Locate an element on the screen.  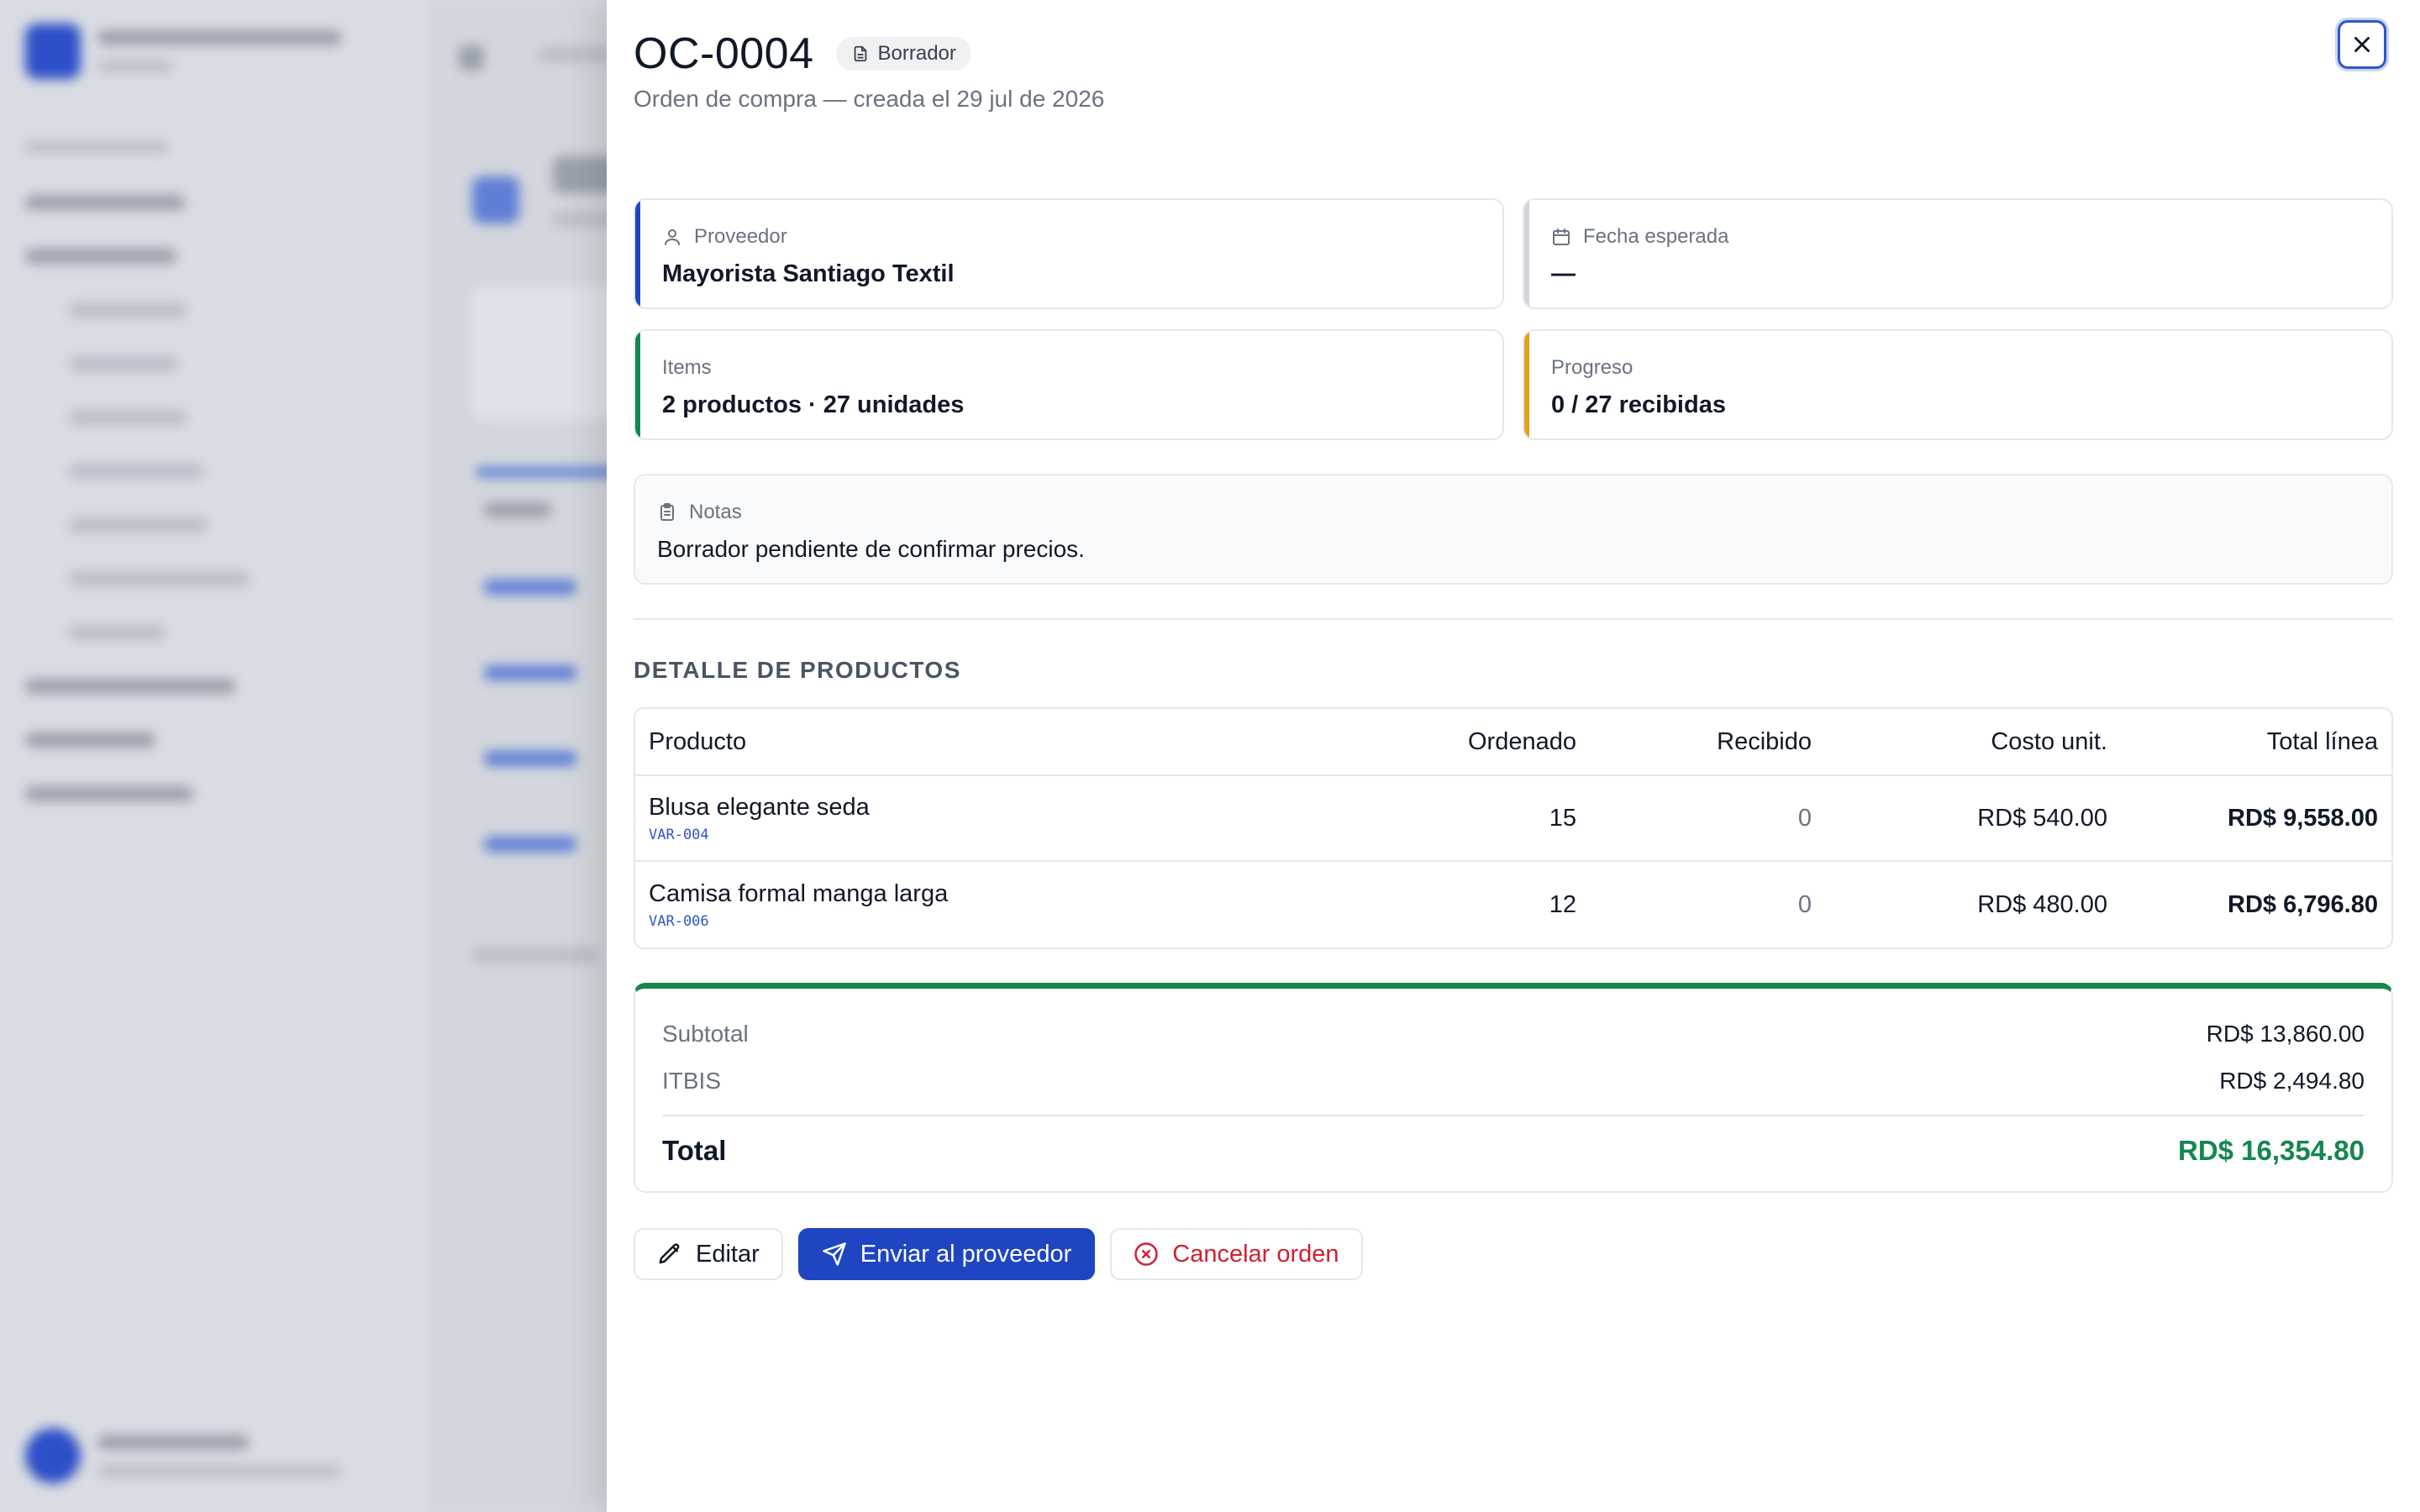
items-label-row: Items is located at coordinates (687, 368).